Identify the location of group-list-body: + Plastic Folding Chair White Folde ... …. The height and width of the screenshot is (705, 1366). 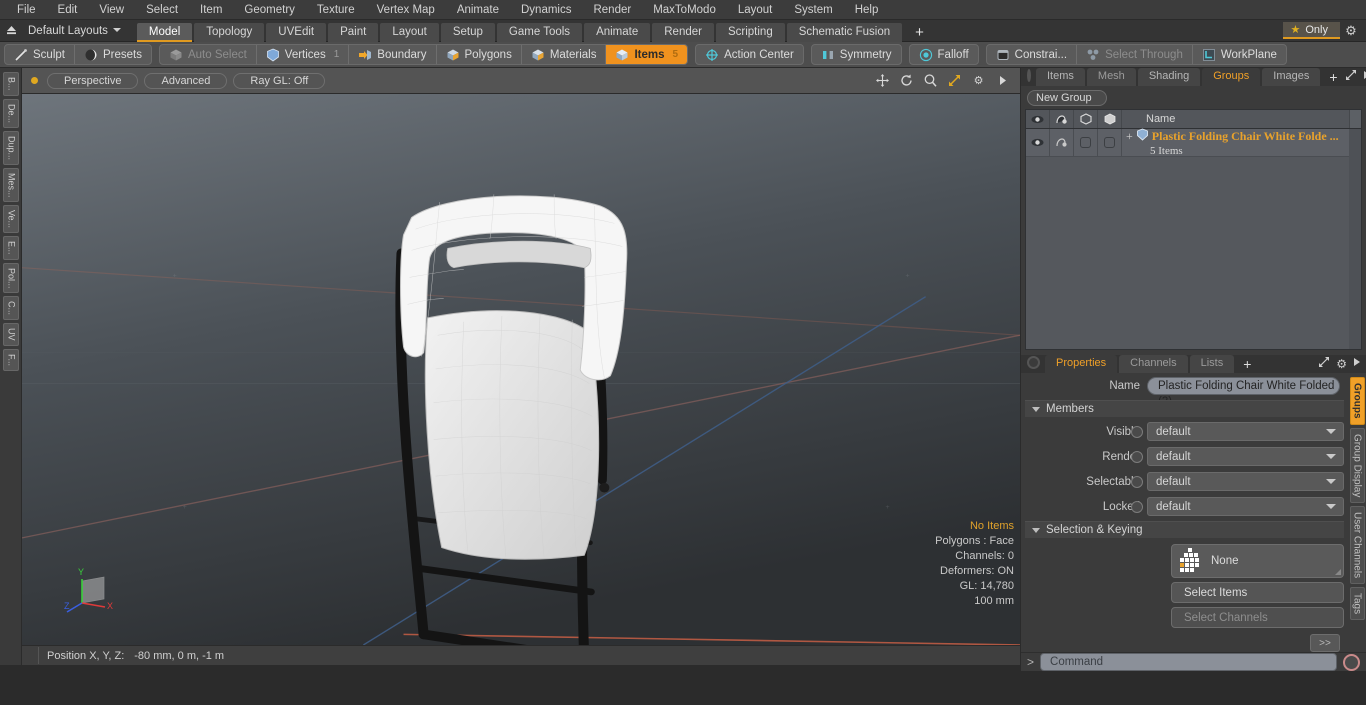
(1193, 239).